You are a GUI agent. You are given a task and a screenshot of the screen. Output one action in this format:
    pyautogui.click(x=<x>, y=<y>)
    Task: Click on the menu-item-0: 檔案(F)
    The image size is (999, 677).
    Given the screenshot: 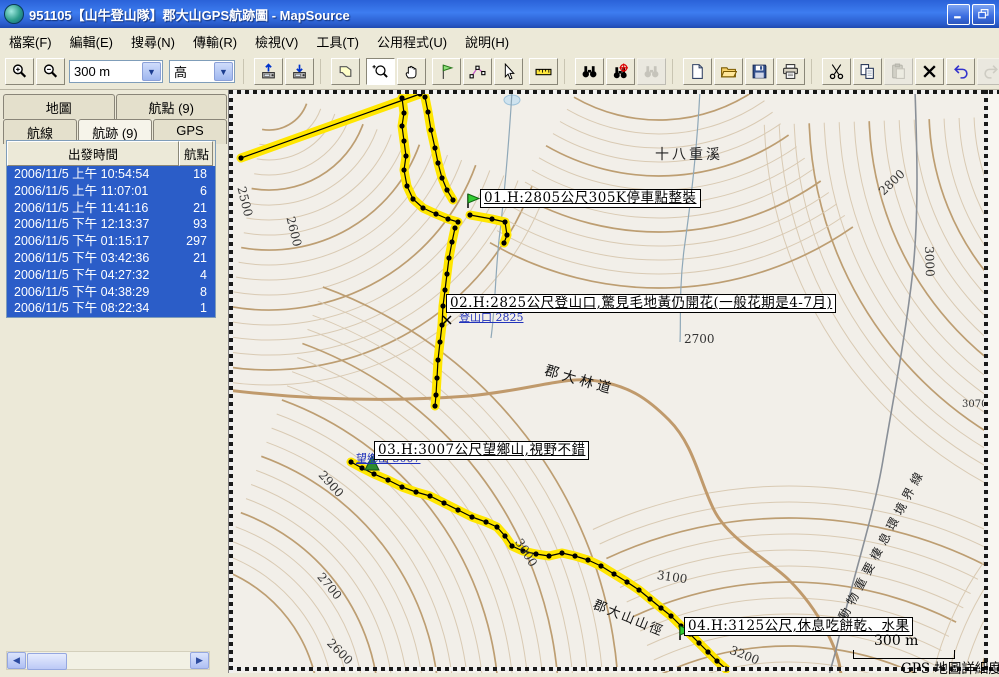 What is the action you would take?
    pyautogui.click(x=30, y=41)
    